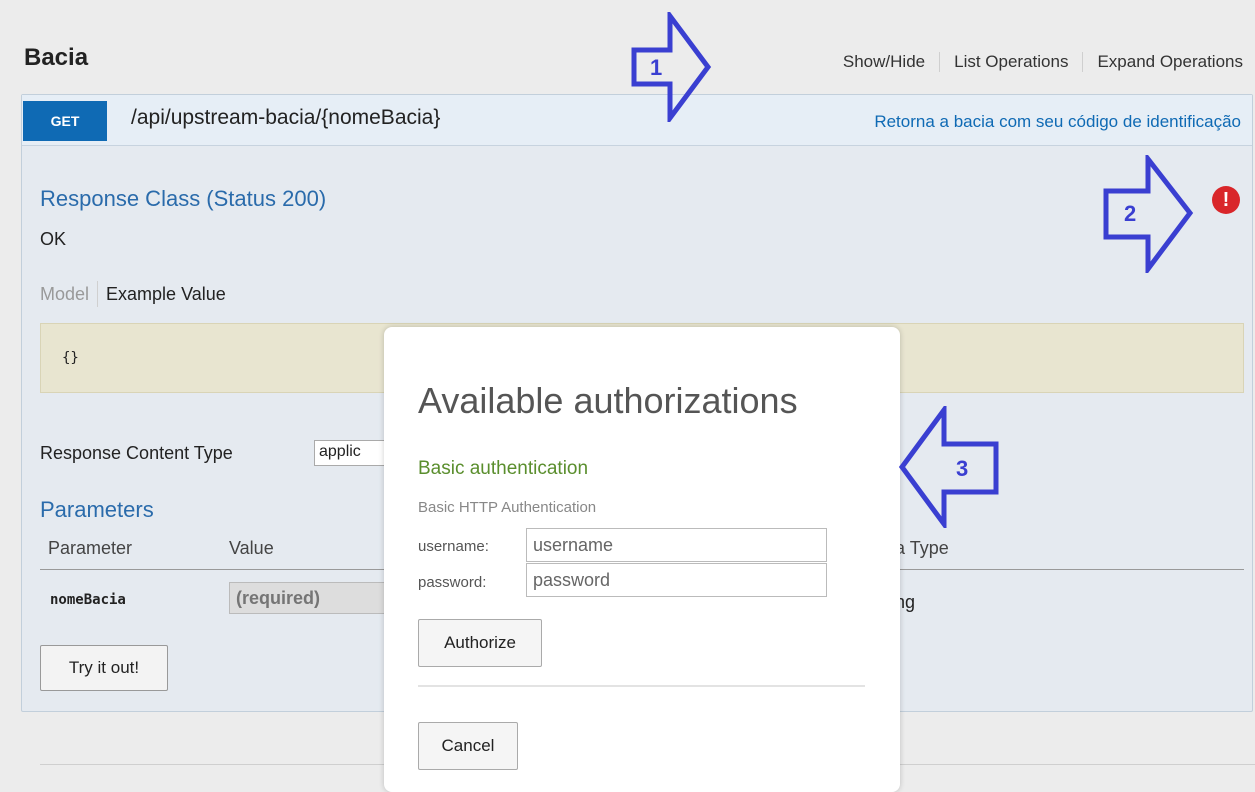 The width and height of the screenshot is (1255, 792). I want to click on annotation-arrow-2: 2, so click(1148, 214).